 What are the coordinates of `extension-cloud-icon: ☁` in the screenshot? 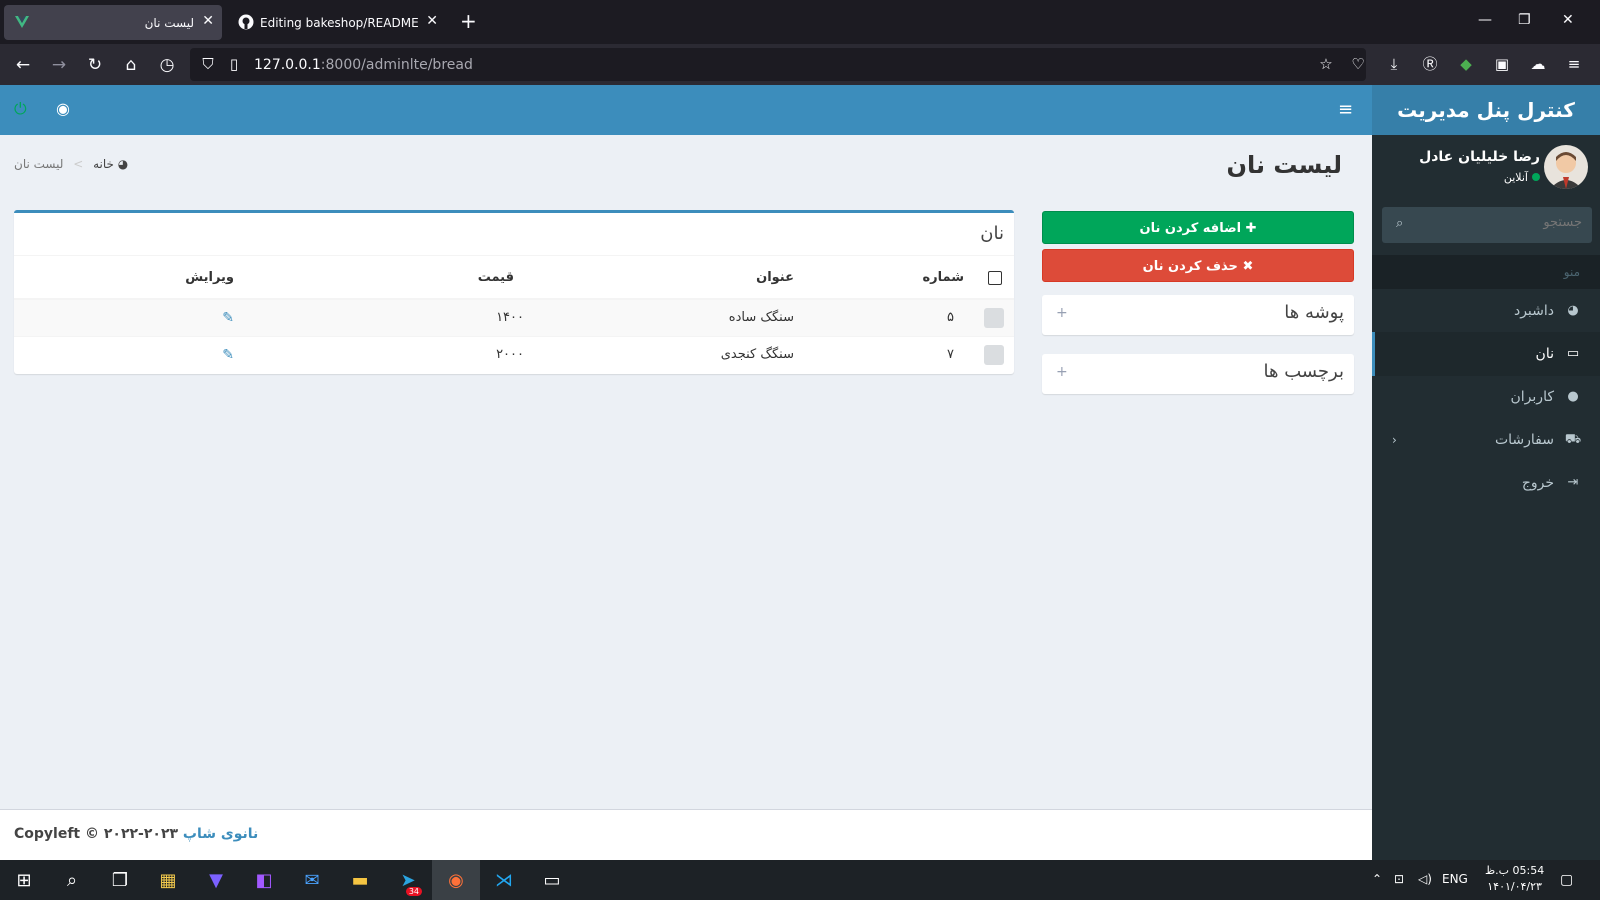 It's located at (1538, 64).